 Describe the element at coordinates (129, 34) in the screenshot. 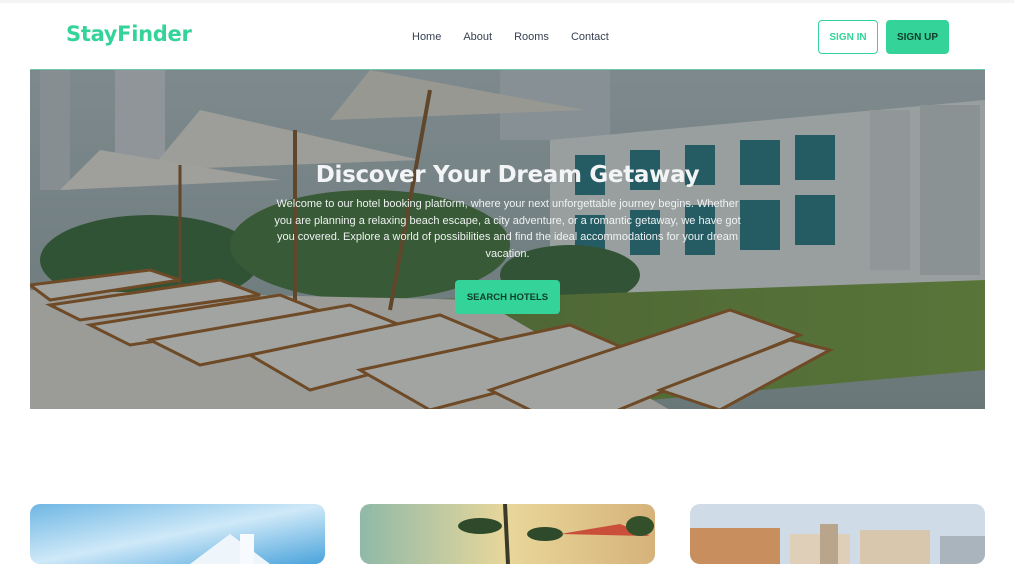

I see `logo: StayFinder` at that location.